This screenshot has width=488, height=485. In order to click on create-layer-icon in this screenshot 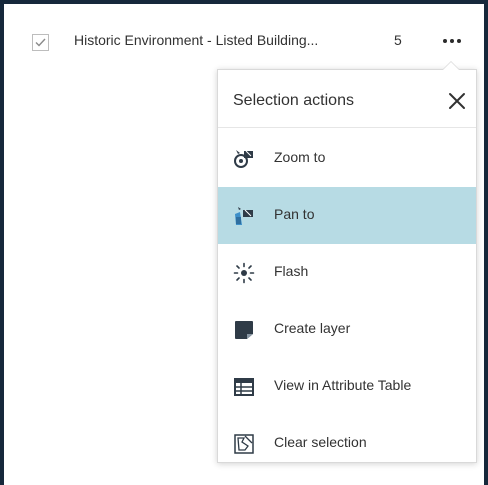, I will do `click(243, 329)`.